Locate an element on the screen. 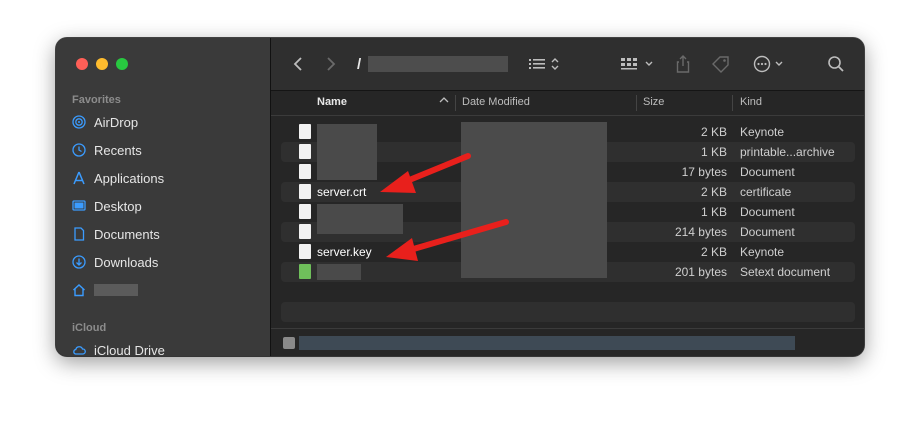 Image resolution: width=920 pixels, height=431 pixels. annotation-arrow-server-crt is located at coordinates (425, 173).